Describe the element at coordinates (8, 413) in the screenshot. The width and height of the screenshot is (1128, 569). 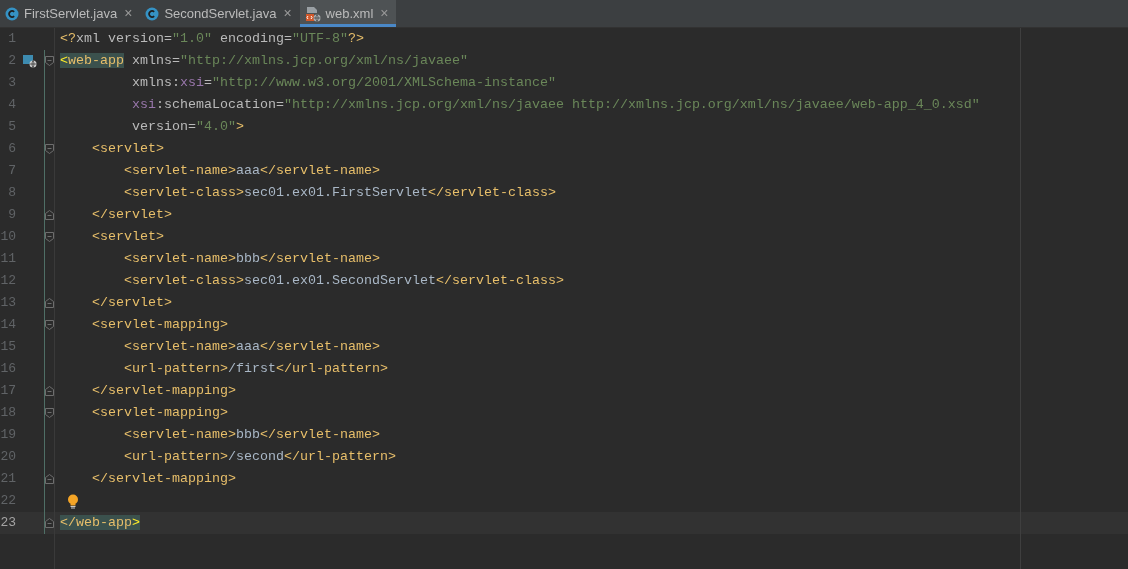
I see `line-number: 18` at that location.